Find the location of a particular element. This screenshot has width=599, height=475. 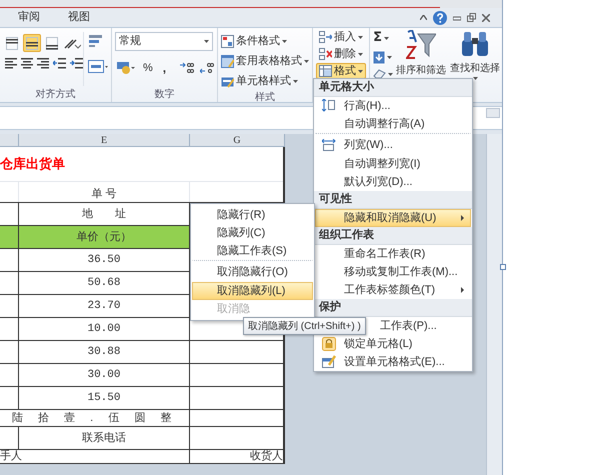

styles-button: 单元格样式 is located at coordinates (265, 81).